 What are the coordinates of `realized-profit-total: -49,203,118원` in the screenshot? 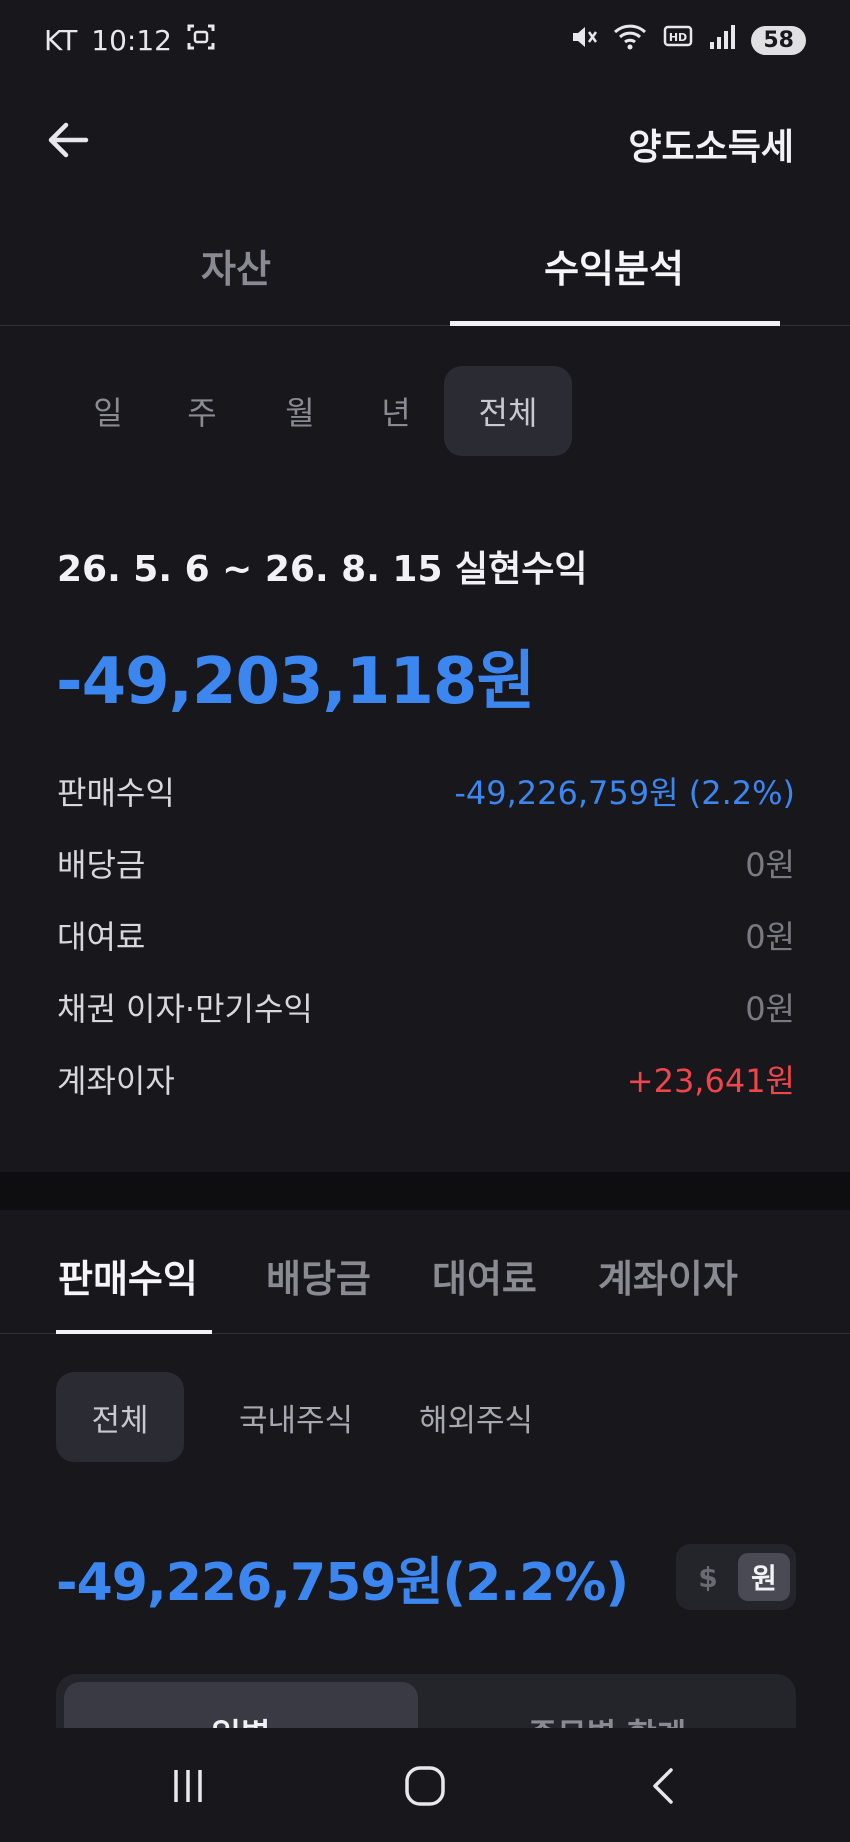 It's located at (295, 682).